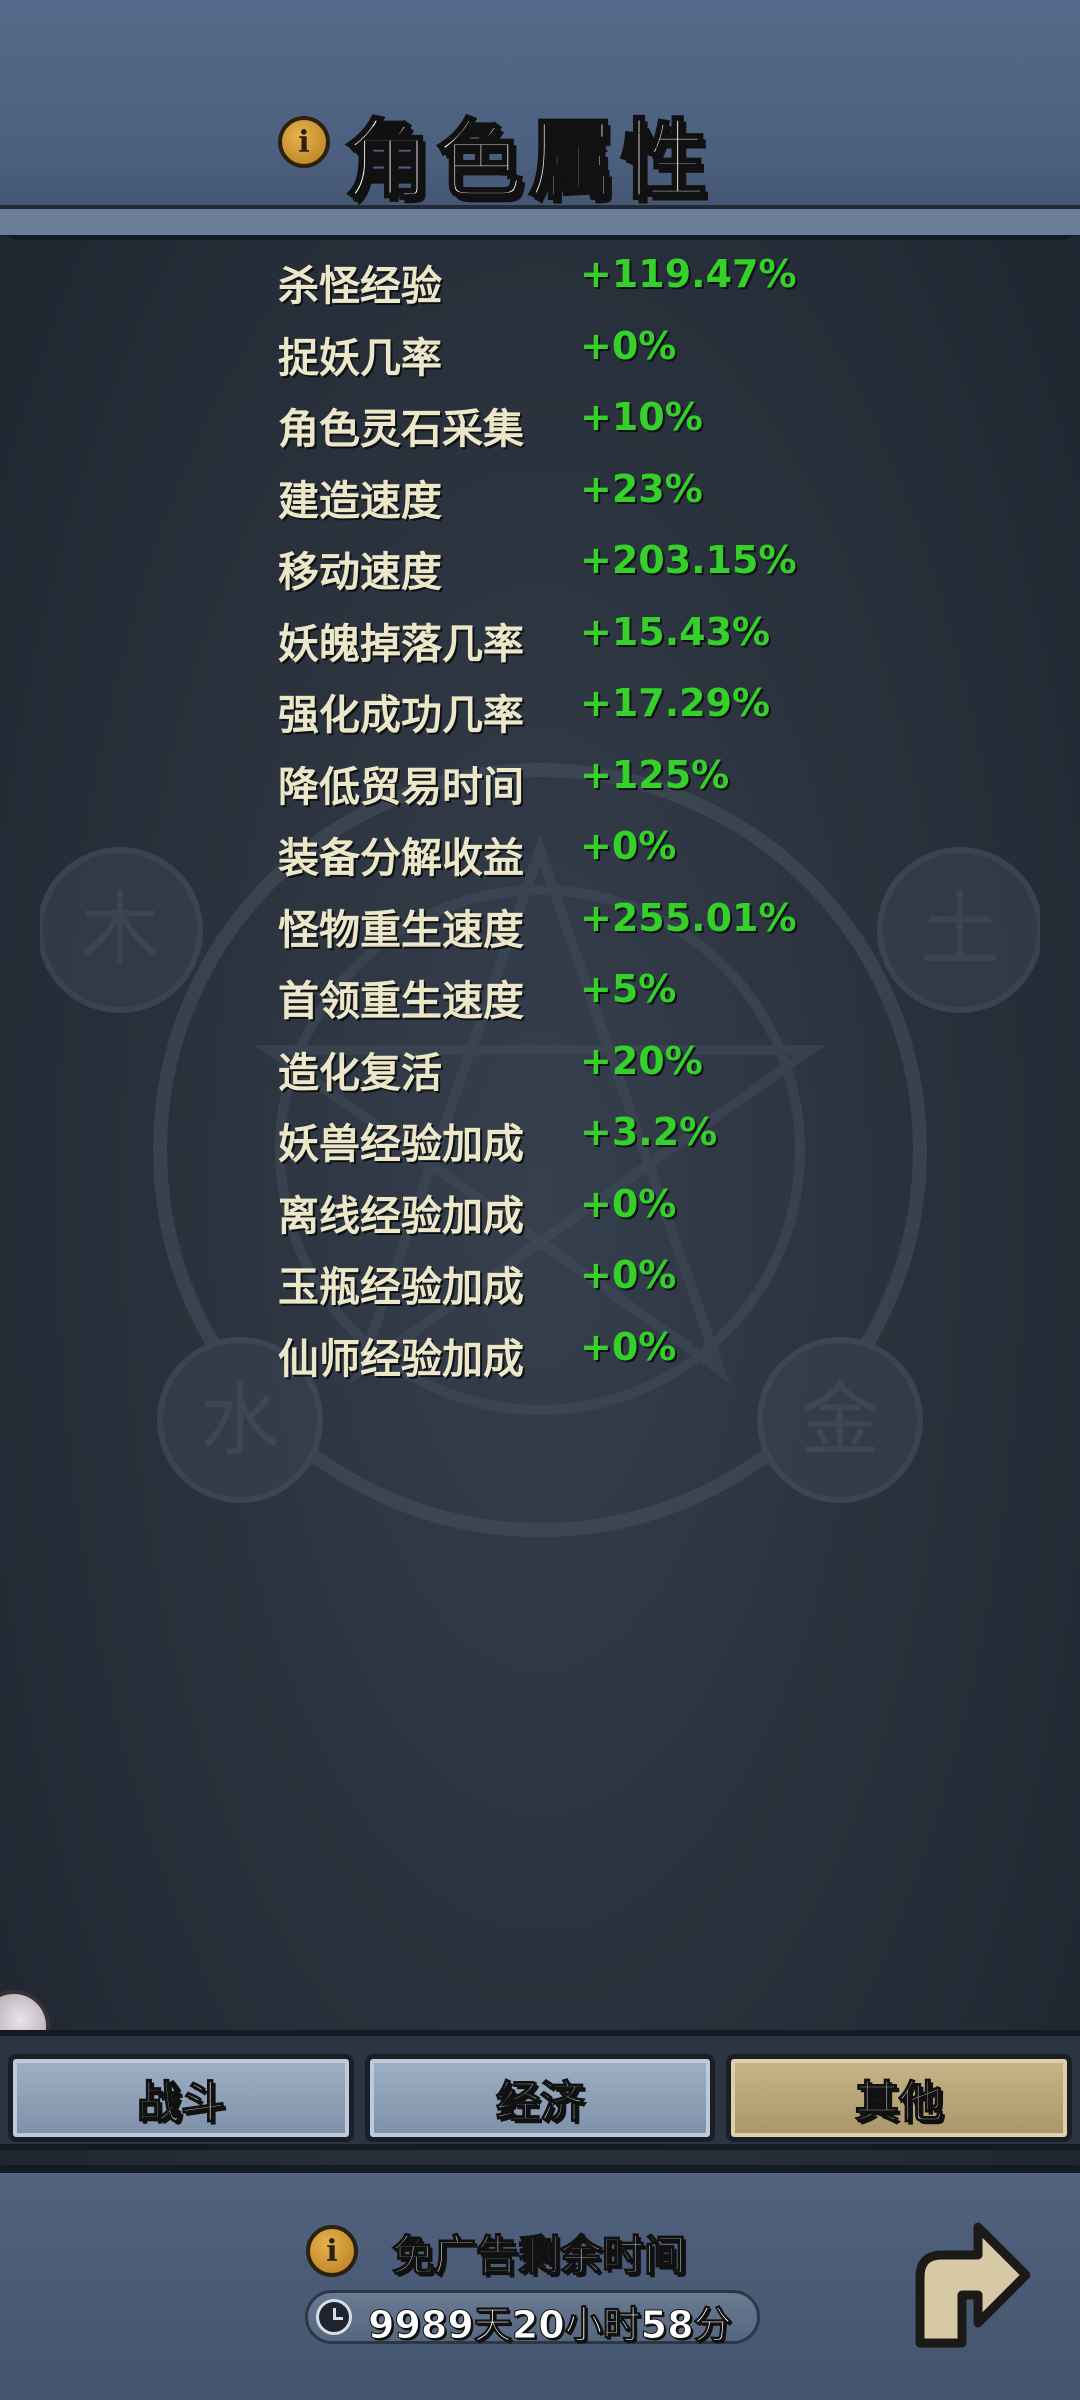  I want to click on attribute-label: 妖兽经验加成, so click(401, 1144).